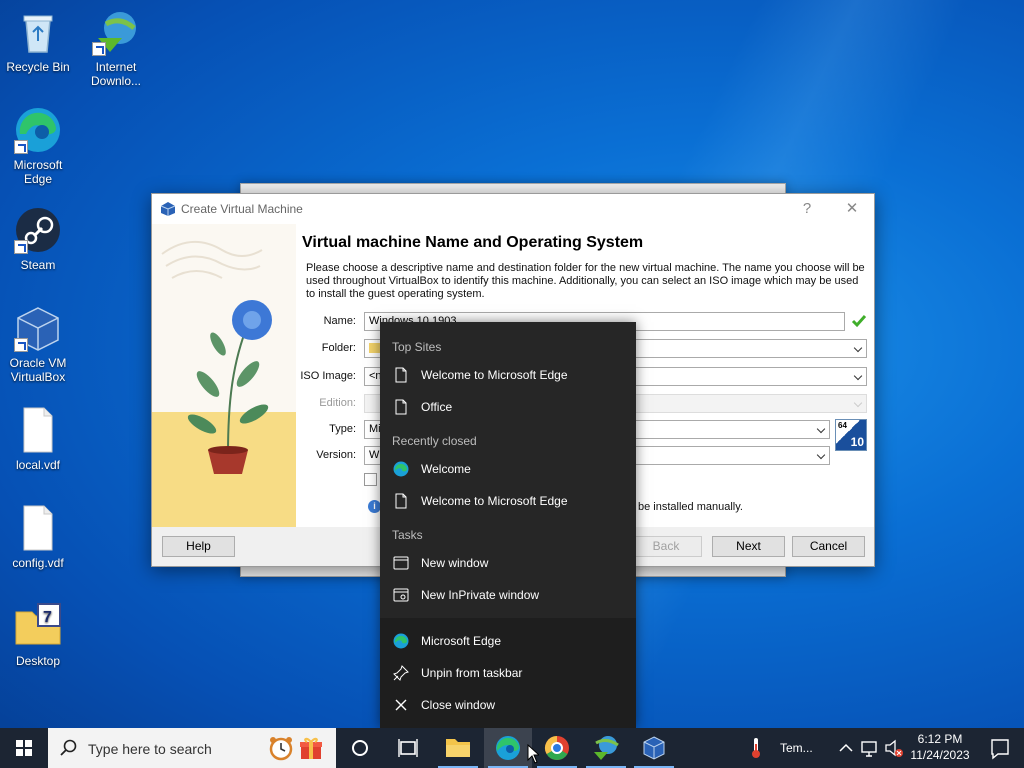  I want to click on jump-item-open-app: Microsoft Edge, so click(508, 641).